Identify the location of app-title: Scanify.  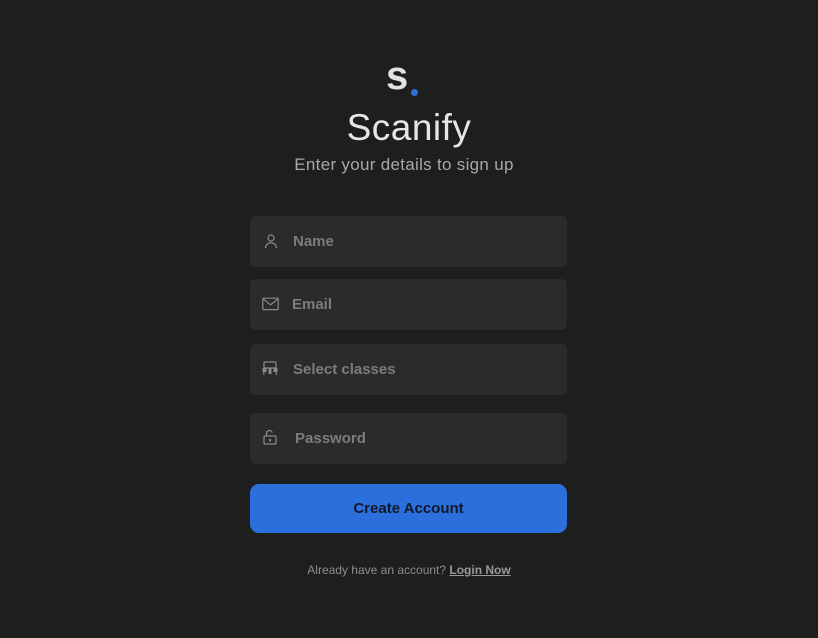
(409, 127).